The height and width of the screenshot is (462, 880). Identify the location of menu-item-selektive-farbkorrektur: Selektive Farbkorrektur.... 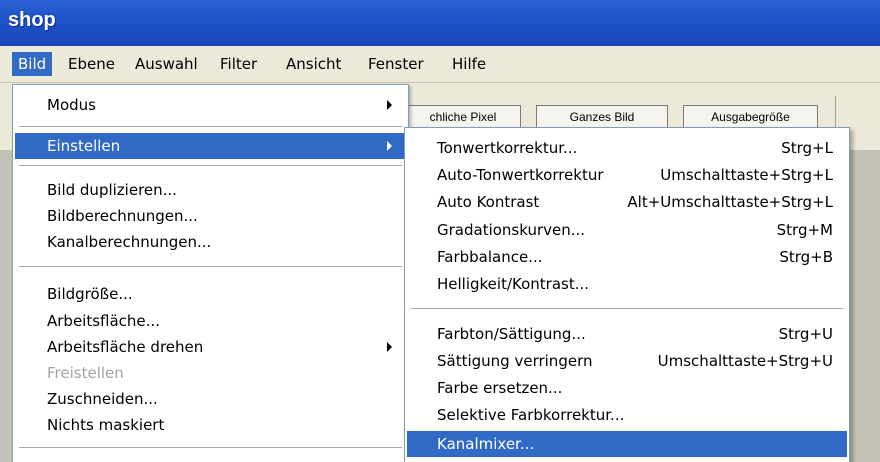
(627, 415).